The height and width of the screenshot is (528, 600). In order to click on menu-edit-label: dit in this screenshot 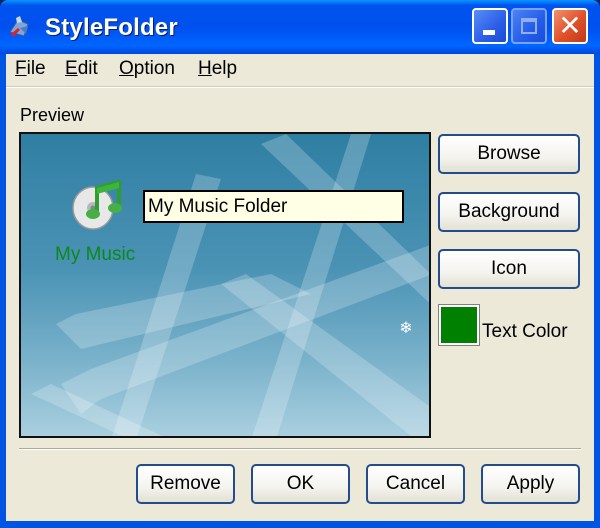, I will do `click(87, 68)`.